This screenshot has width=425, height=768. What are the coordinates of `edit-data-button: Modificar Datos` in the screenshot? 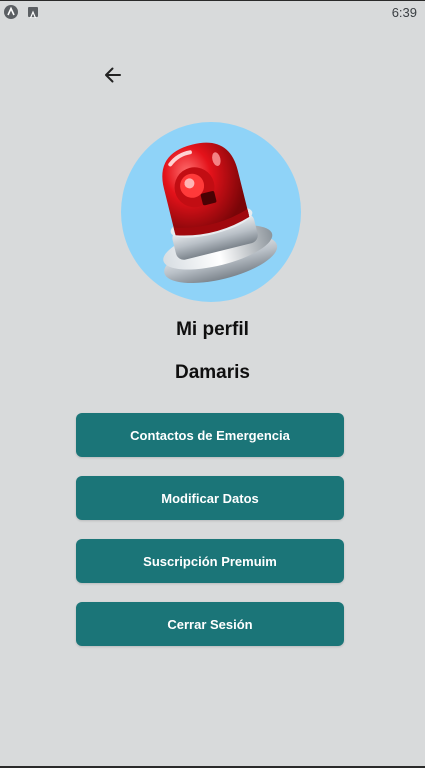 It's located at (210, 498).